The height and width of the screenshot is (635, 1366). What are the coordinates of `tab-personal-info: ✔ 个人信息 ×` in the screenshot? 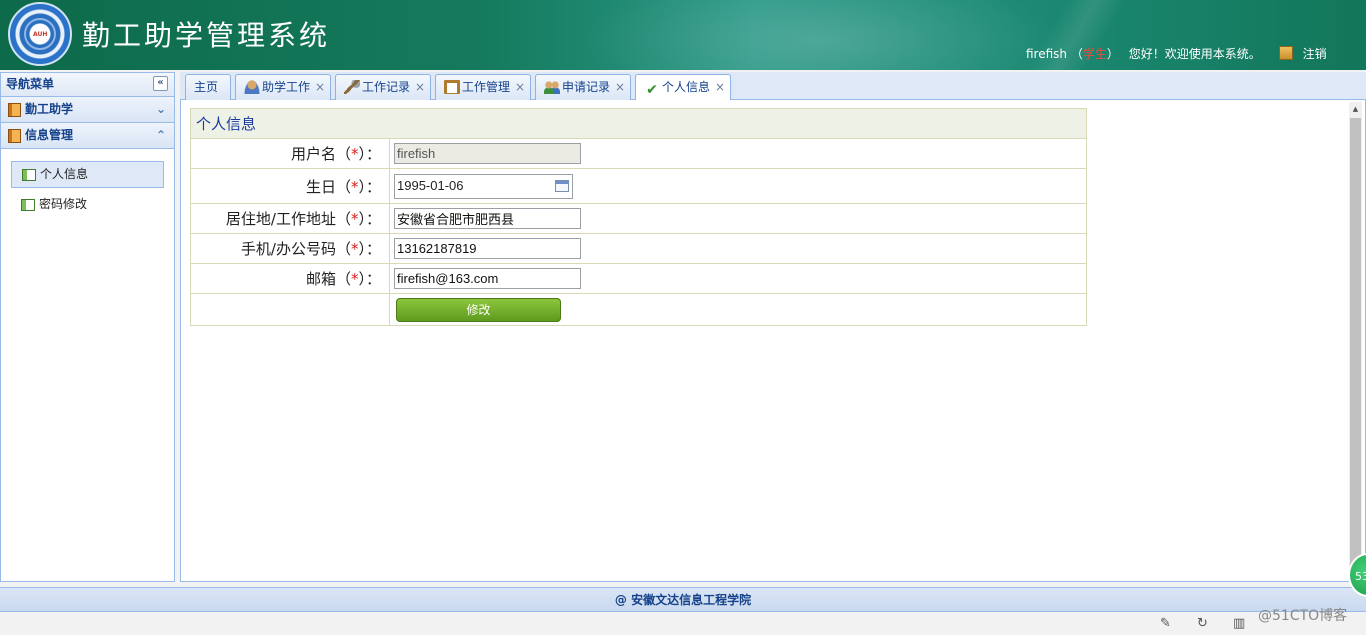 It's located at (683, 87).